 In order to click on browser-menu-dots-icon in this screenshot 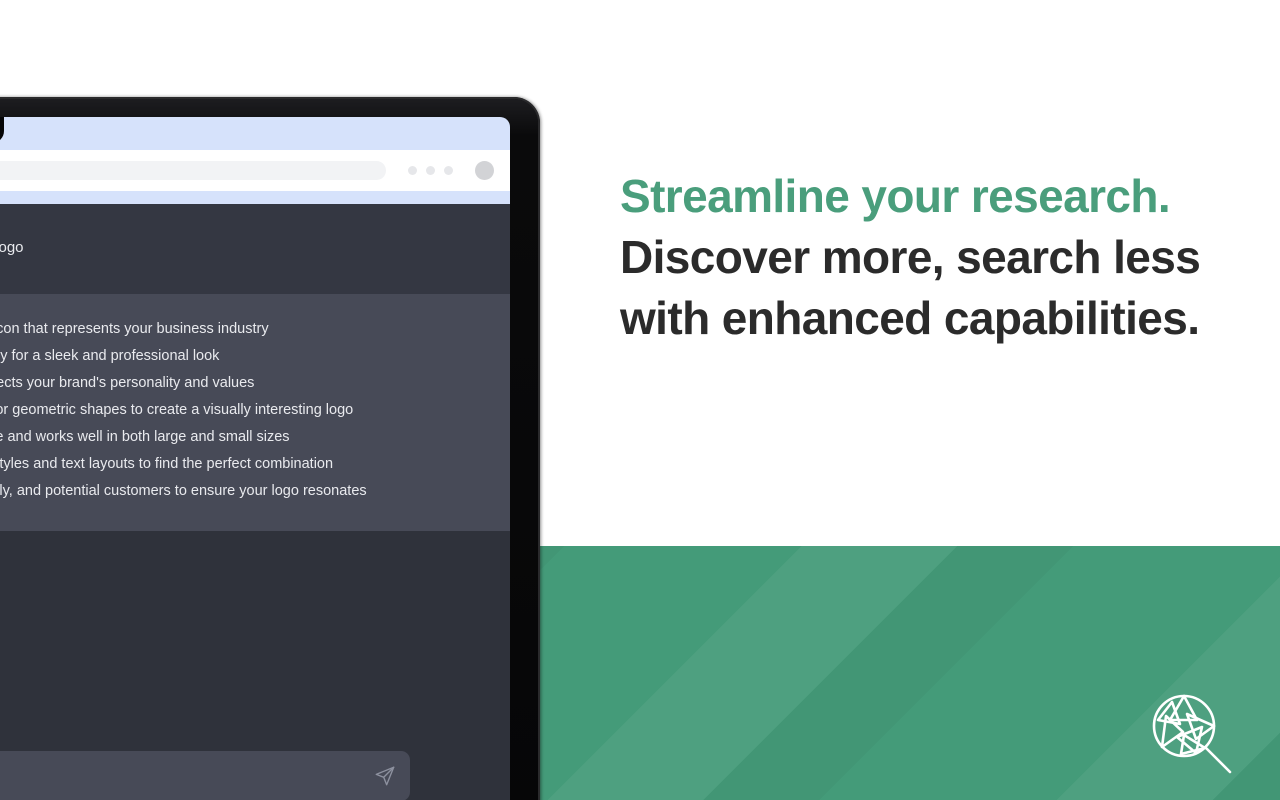, I will do `click(430, 170)`.